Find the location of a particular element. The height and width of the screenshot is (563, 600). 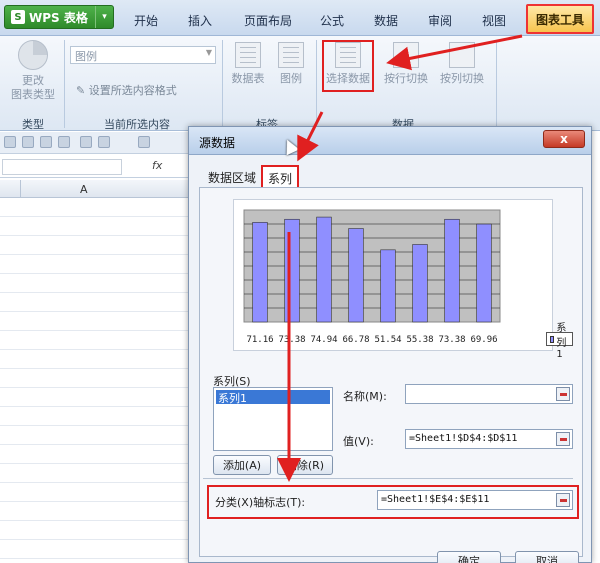

category-axis-label: 分类(X)轴标志(T): is located at coordinates (260, 502).